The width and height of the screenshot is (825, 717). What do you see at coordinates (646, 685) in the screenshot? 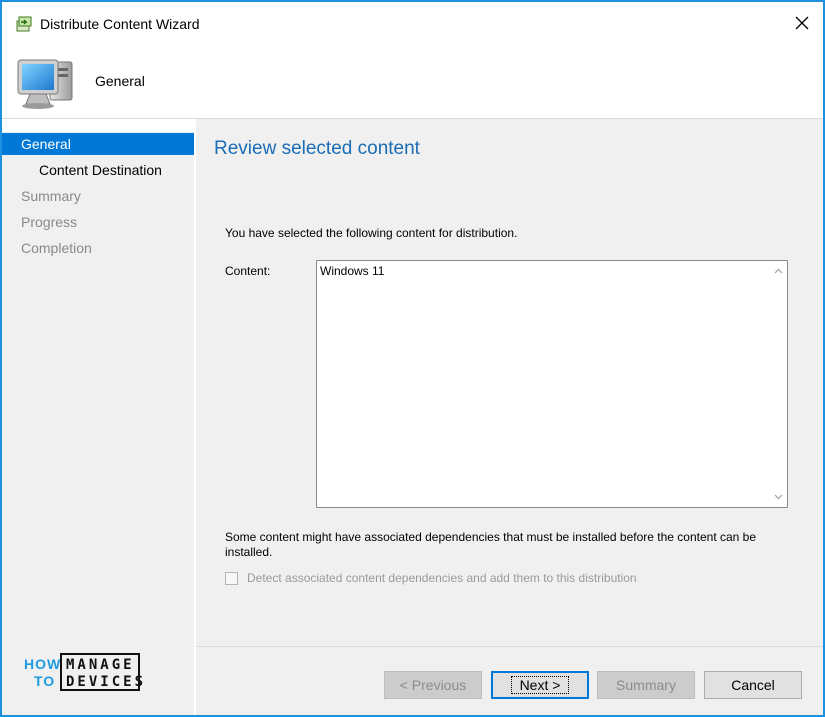
I see `summary-button: Summary` at bounding box center [646, 685].